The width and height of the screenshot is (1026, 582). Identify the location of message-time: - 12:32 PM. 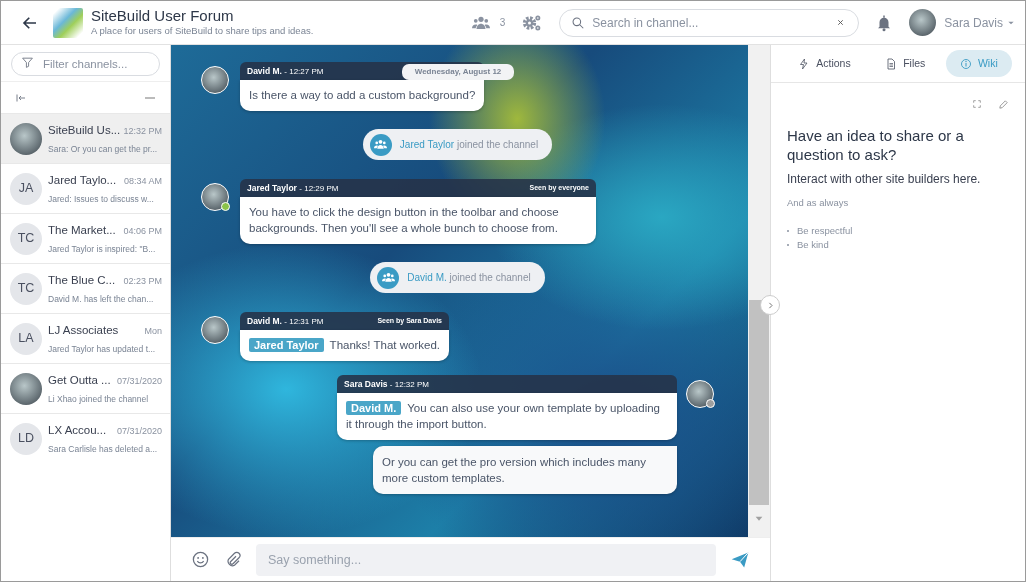
(409, 384).